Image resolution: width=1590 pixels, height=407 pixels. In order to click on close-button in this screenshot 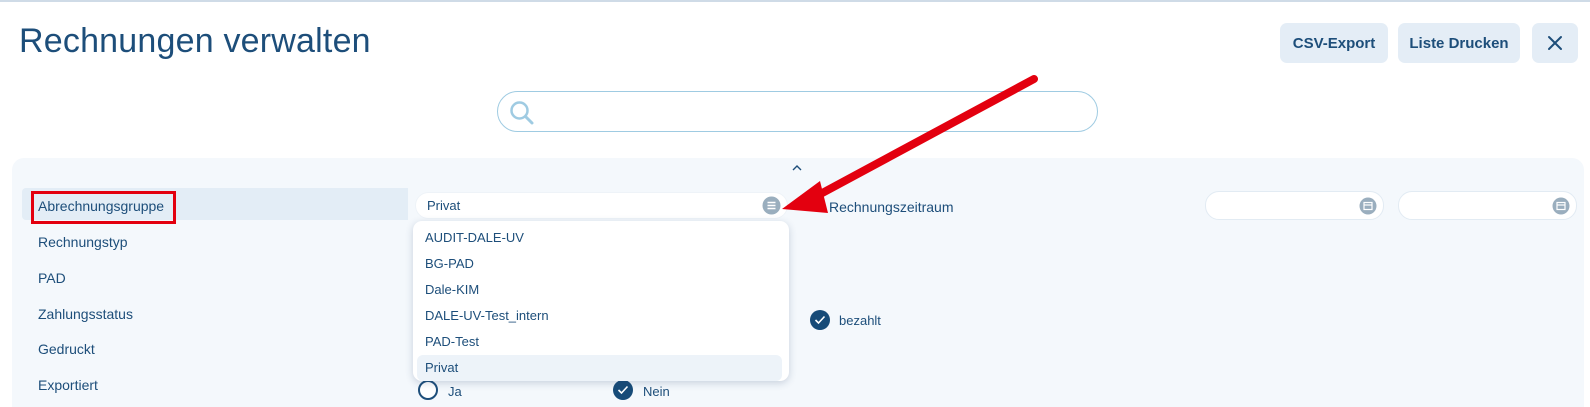, I will do `click(1555, 43)`.